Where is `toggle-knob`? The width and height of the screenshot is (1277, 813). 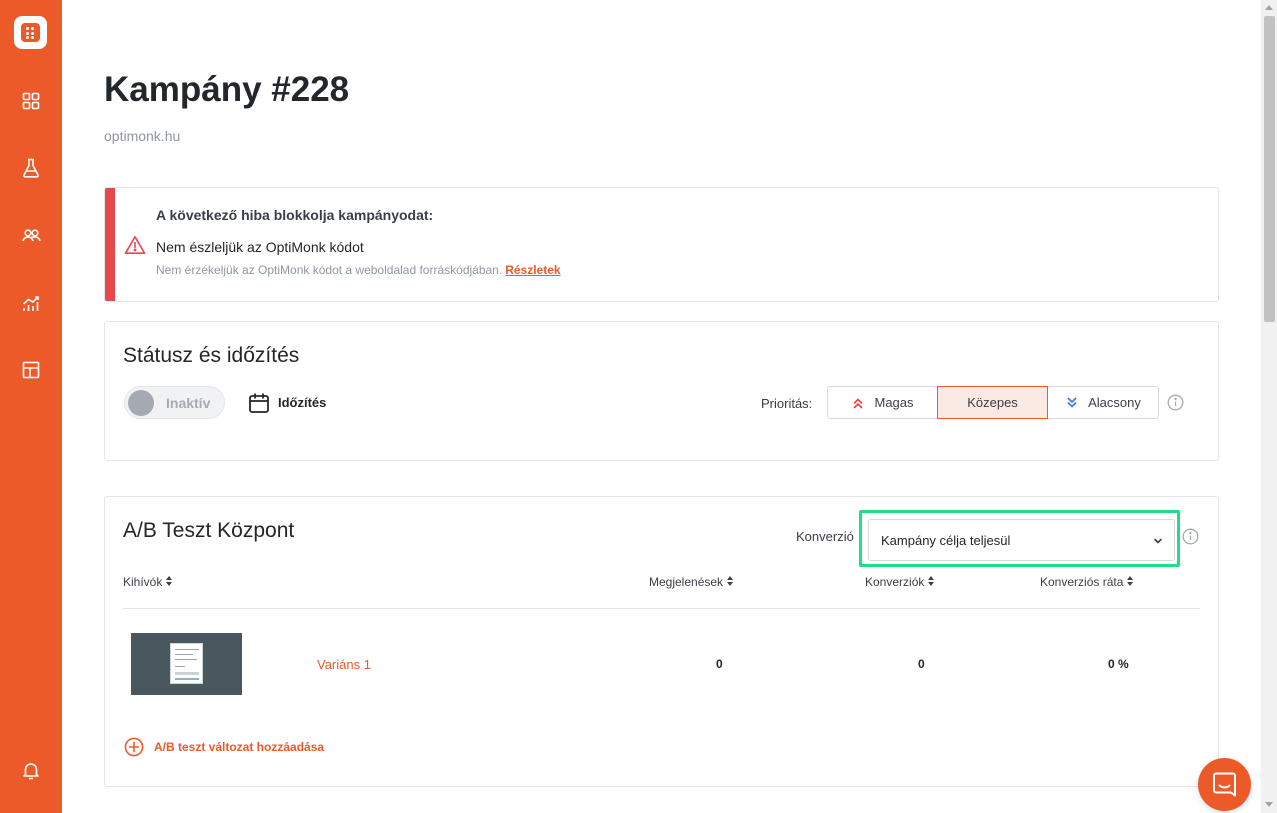
toggle-knob is located at coordinates (141, 403).